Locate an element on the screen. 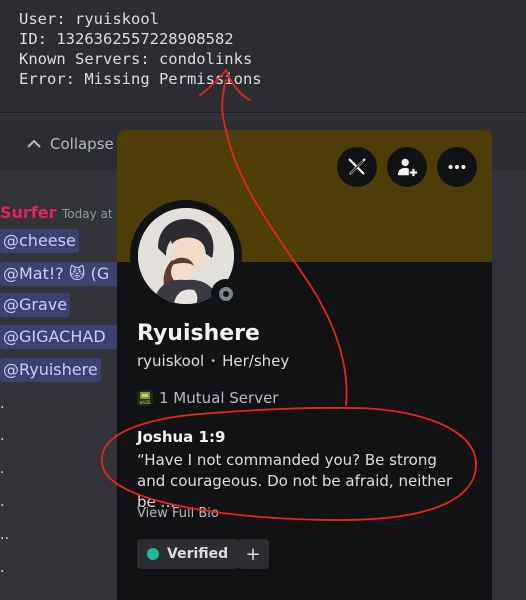 The width and height of the screenshot is (526, 600). code-line-id: ID: 1326362557228908582 is located at coordinates (126, 39).